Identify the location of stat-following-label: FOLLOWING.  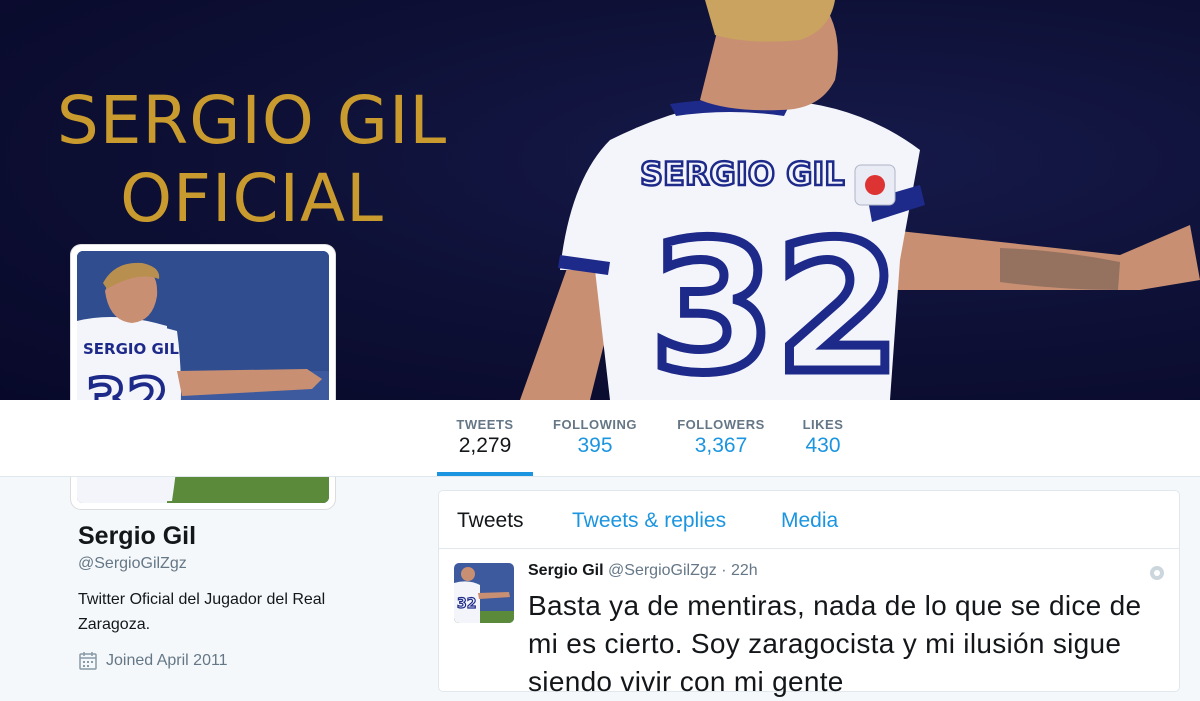
(595, 424).